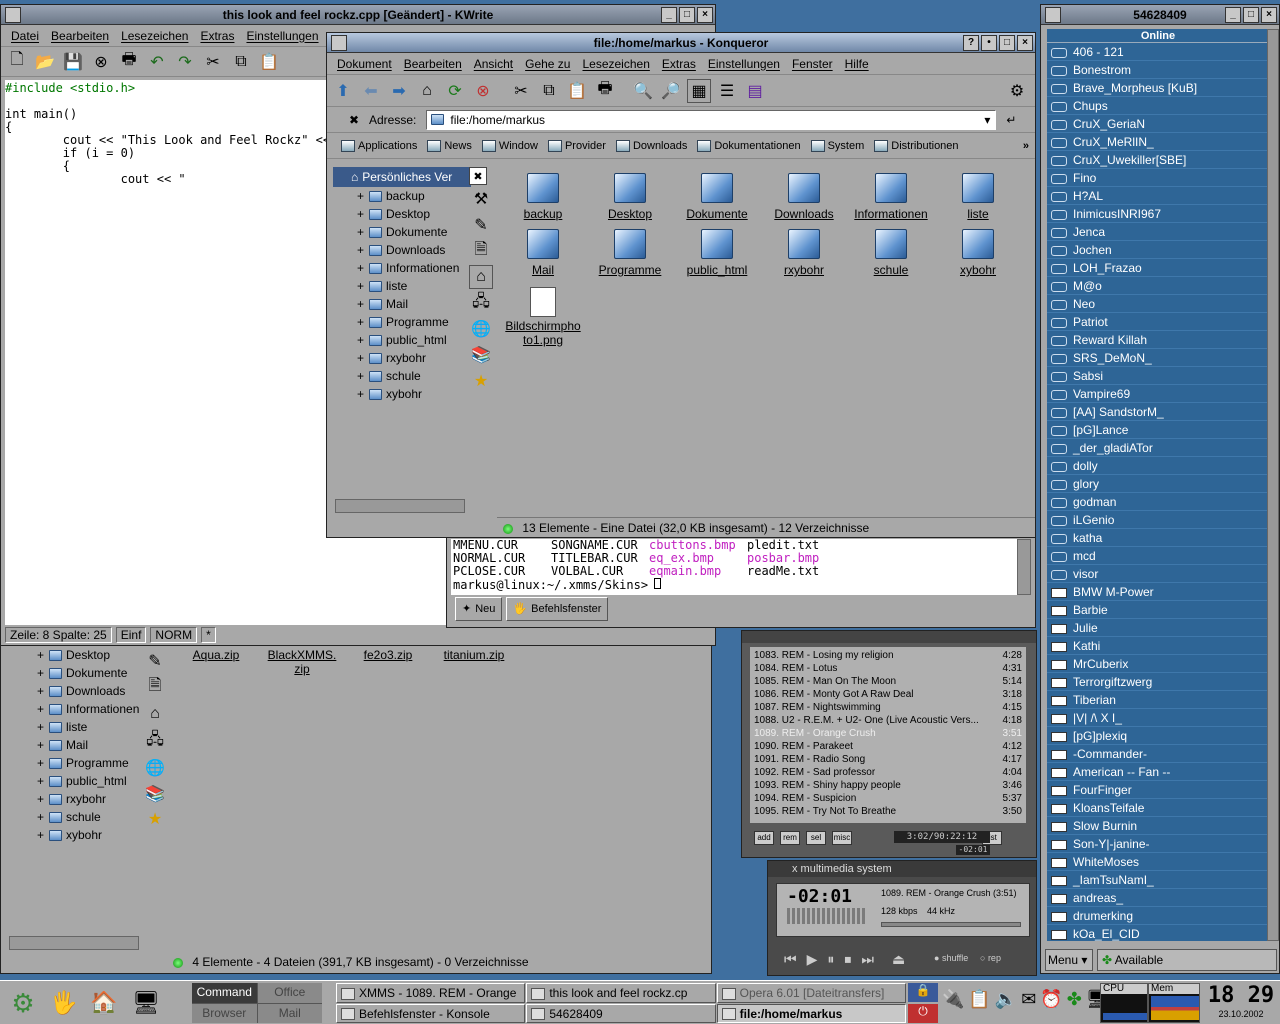  What do you see at coordinates (1158, 196) in the screenshot?
I see `contact-item: H?AL` at bounding box center [1158, 196].